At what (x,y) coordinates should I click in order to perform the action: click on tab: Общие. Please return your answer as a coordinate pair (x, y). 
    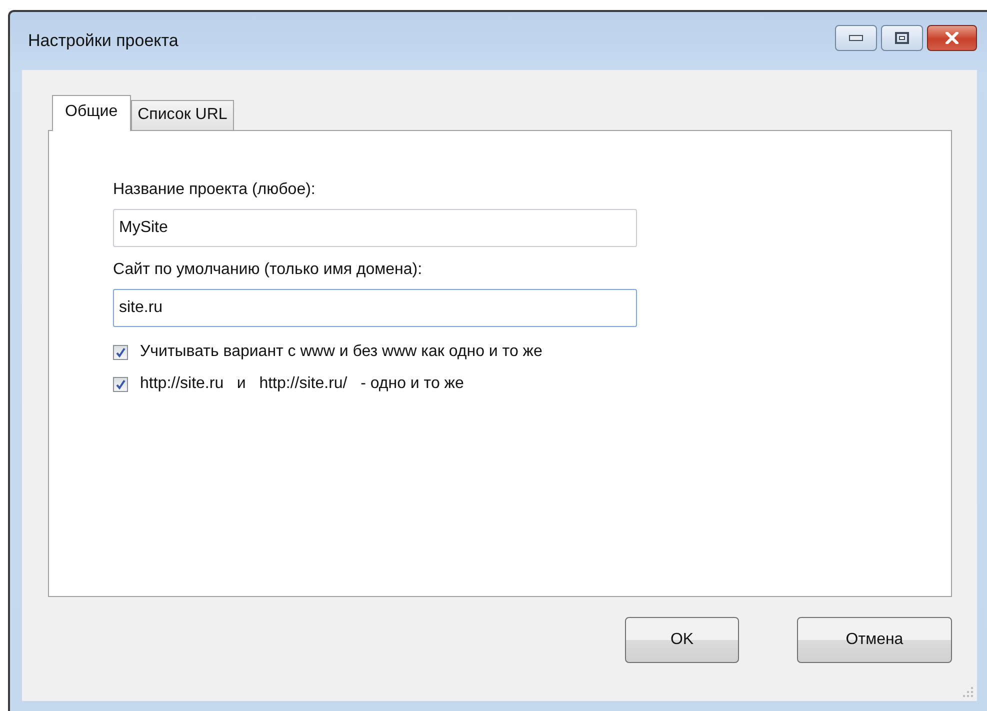
    Looking at the image, I should click on (91, 113).